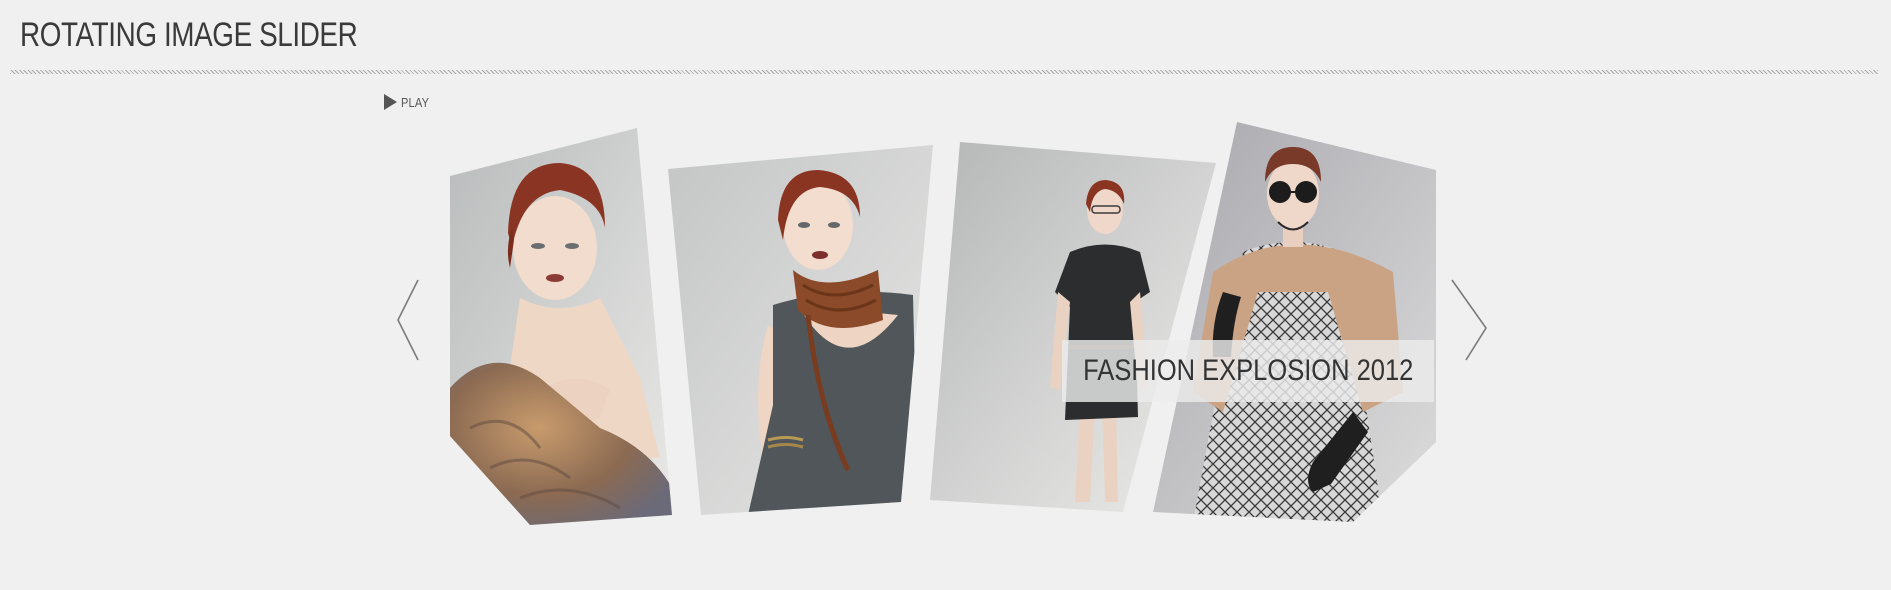  I want to click on play-label: PLAY, so click(415, 102).